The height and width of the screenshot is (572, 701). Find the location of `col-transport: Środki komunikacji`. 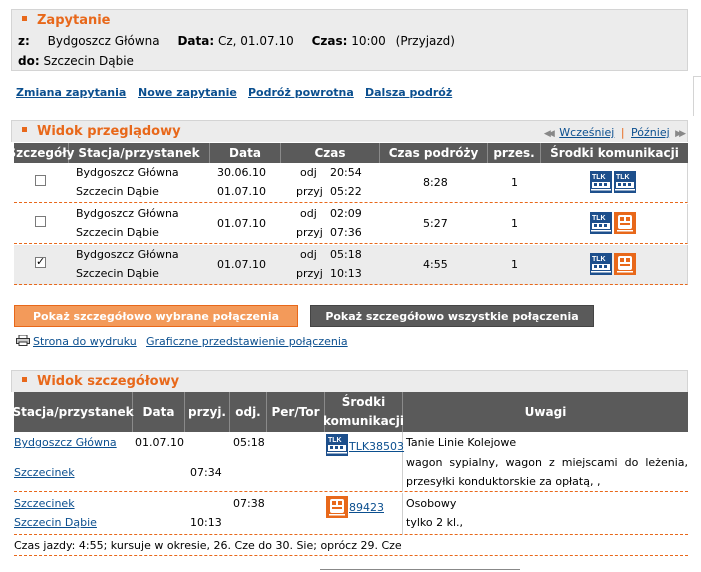

col-transport: Środki komunikacji is located at coordinates (363, 412).